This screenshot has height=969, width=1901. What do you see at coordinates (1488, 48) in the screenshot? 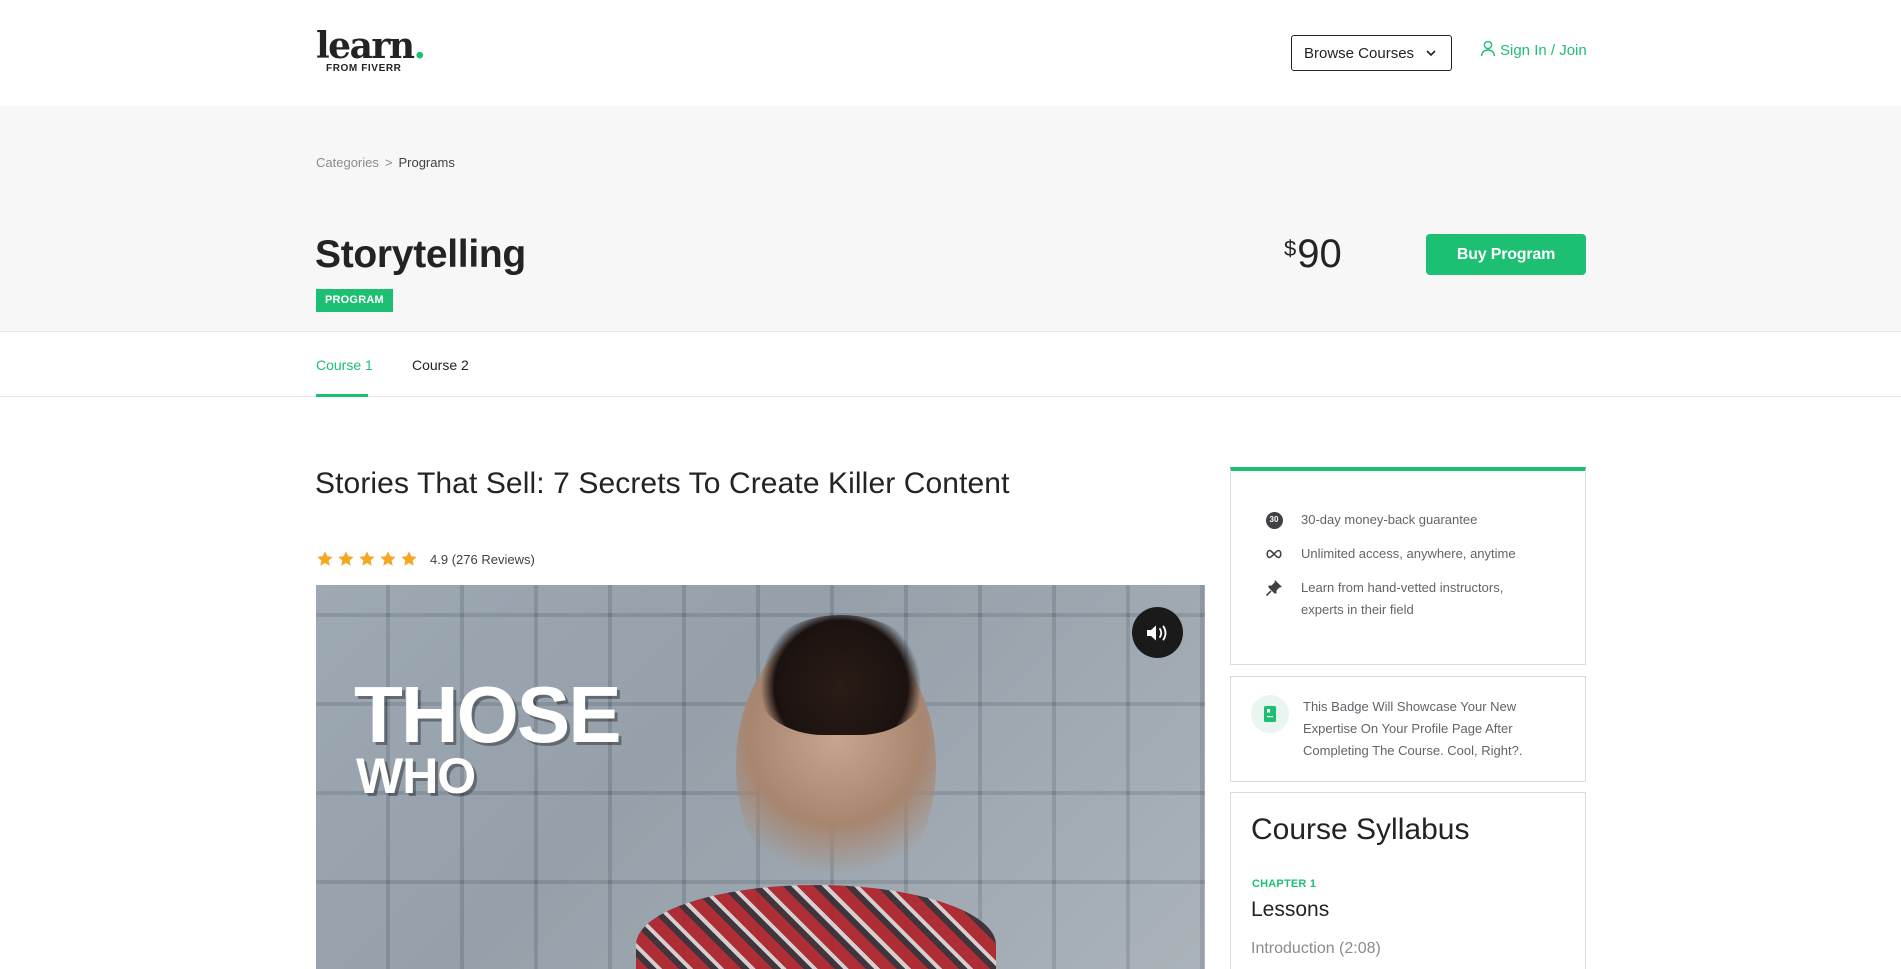
I see `user-icon` at bounding box center [1488, 48].